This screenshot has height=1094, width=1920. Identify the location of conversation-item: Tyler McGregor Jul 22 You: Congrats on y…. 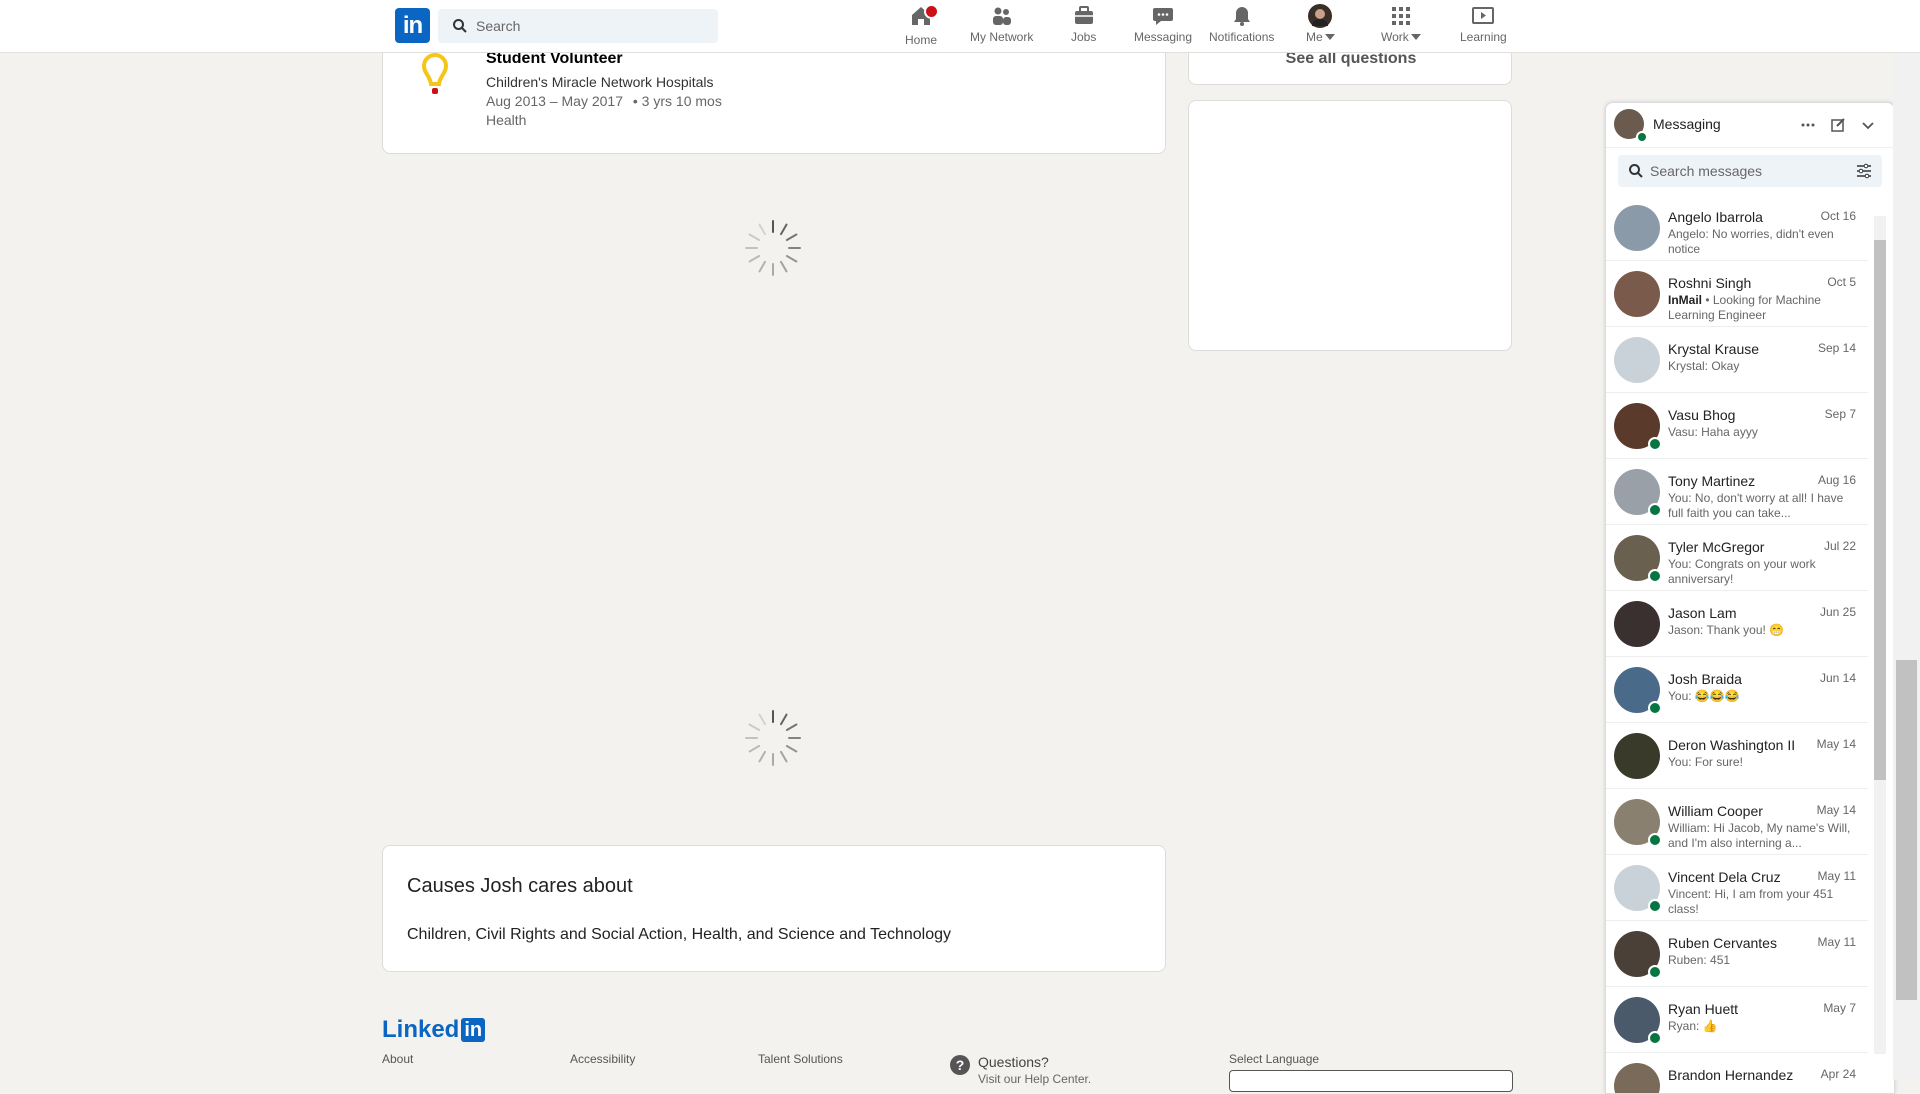
(1737, 558).